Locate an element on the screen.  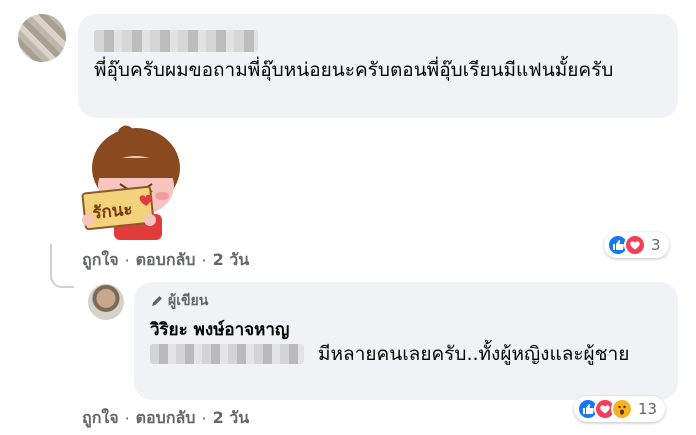
sticker-text: รักนะ is located at coordinates (112, 212).